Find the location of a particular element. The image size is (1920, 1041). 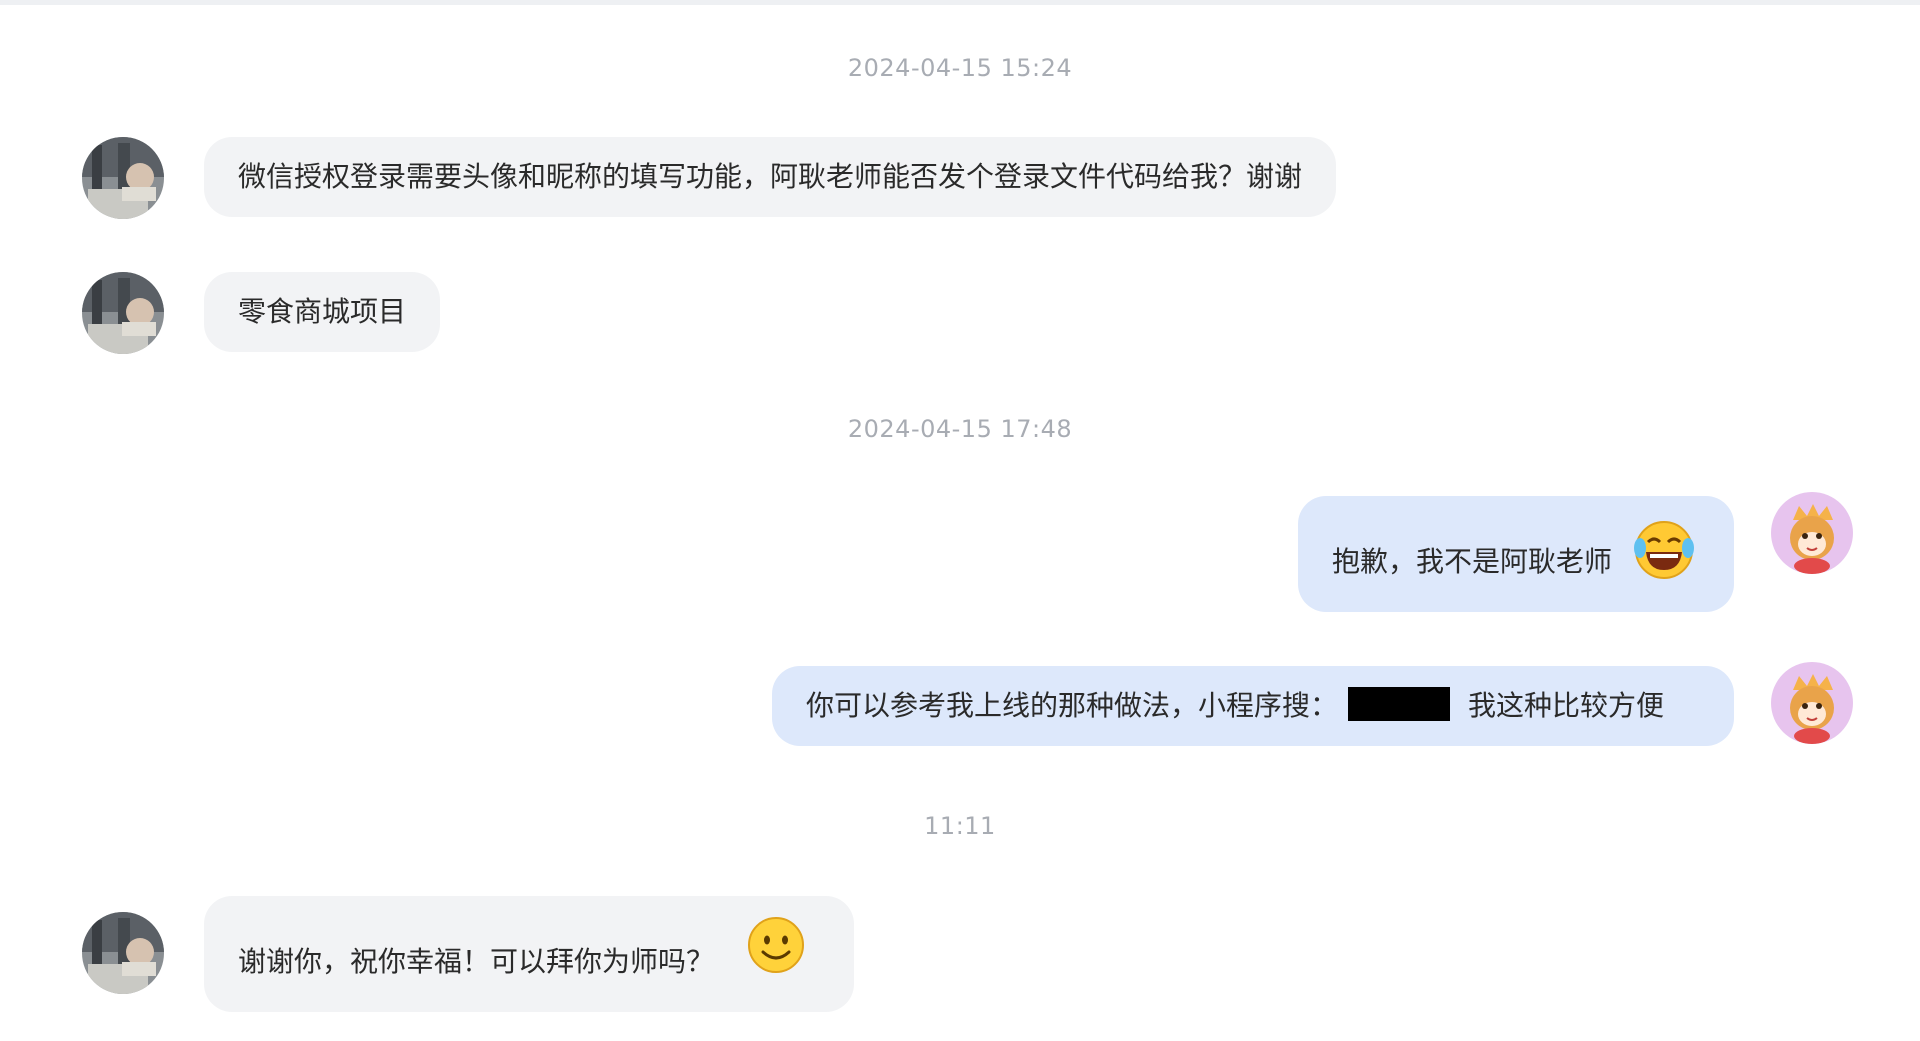

redaction-bar is located at coordinates (1399, 704).